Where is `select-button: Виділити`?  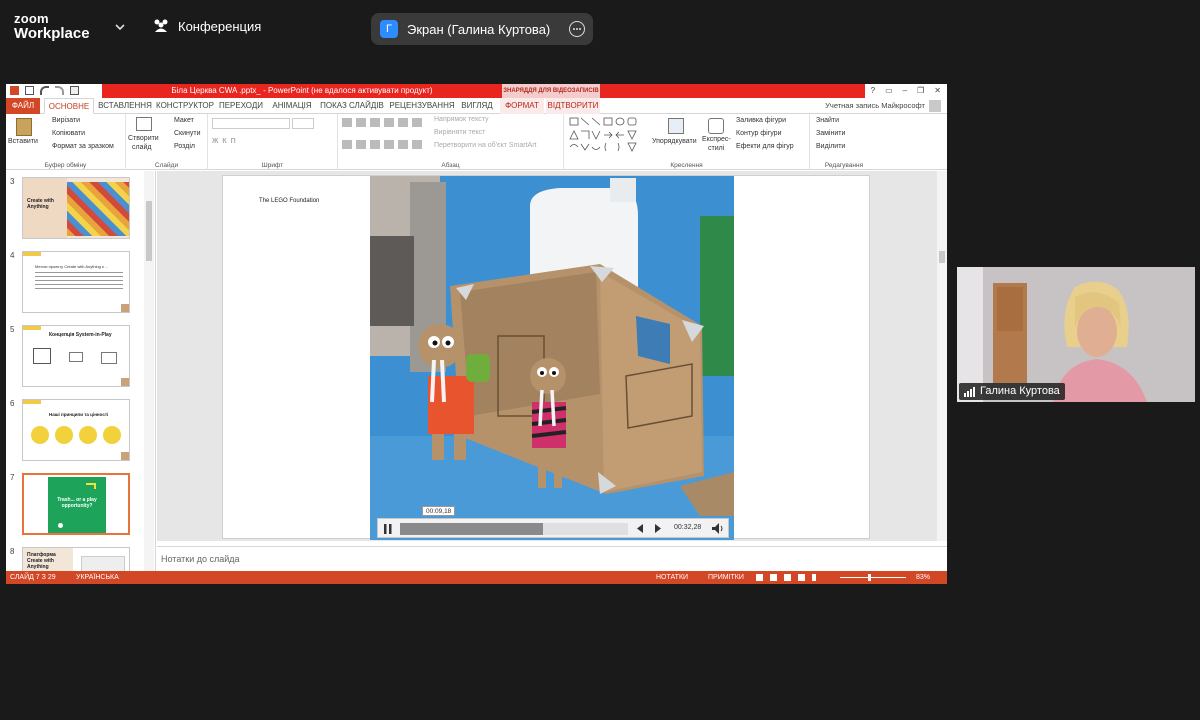
select-button: Виділити is located at coordinates (830, 146).